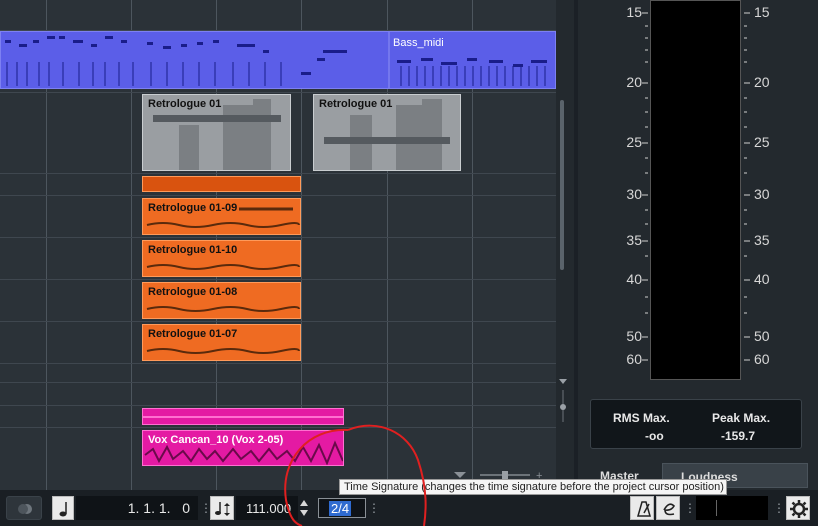 The height and width of the screenshot is (526, 818). What do you see at coordinates (634, 279) in the screenshot?
I see `meter-tick-left: 40` at bounding box center [634, 279].